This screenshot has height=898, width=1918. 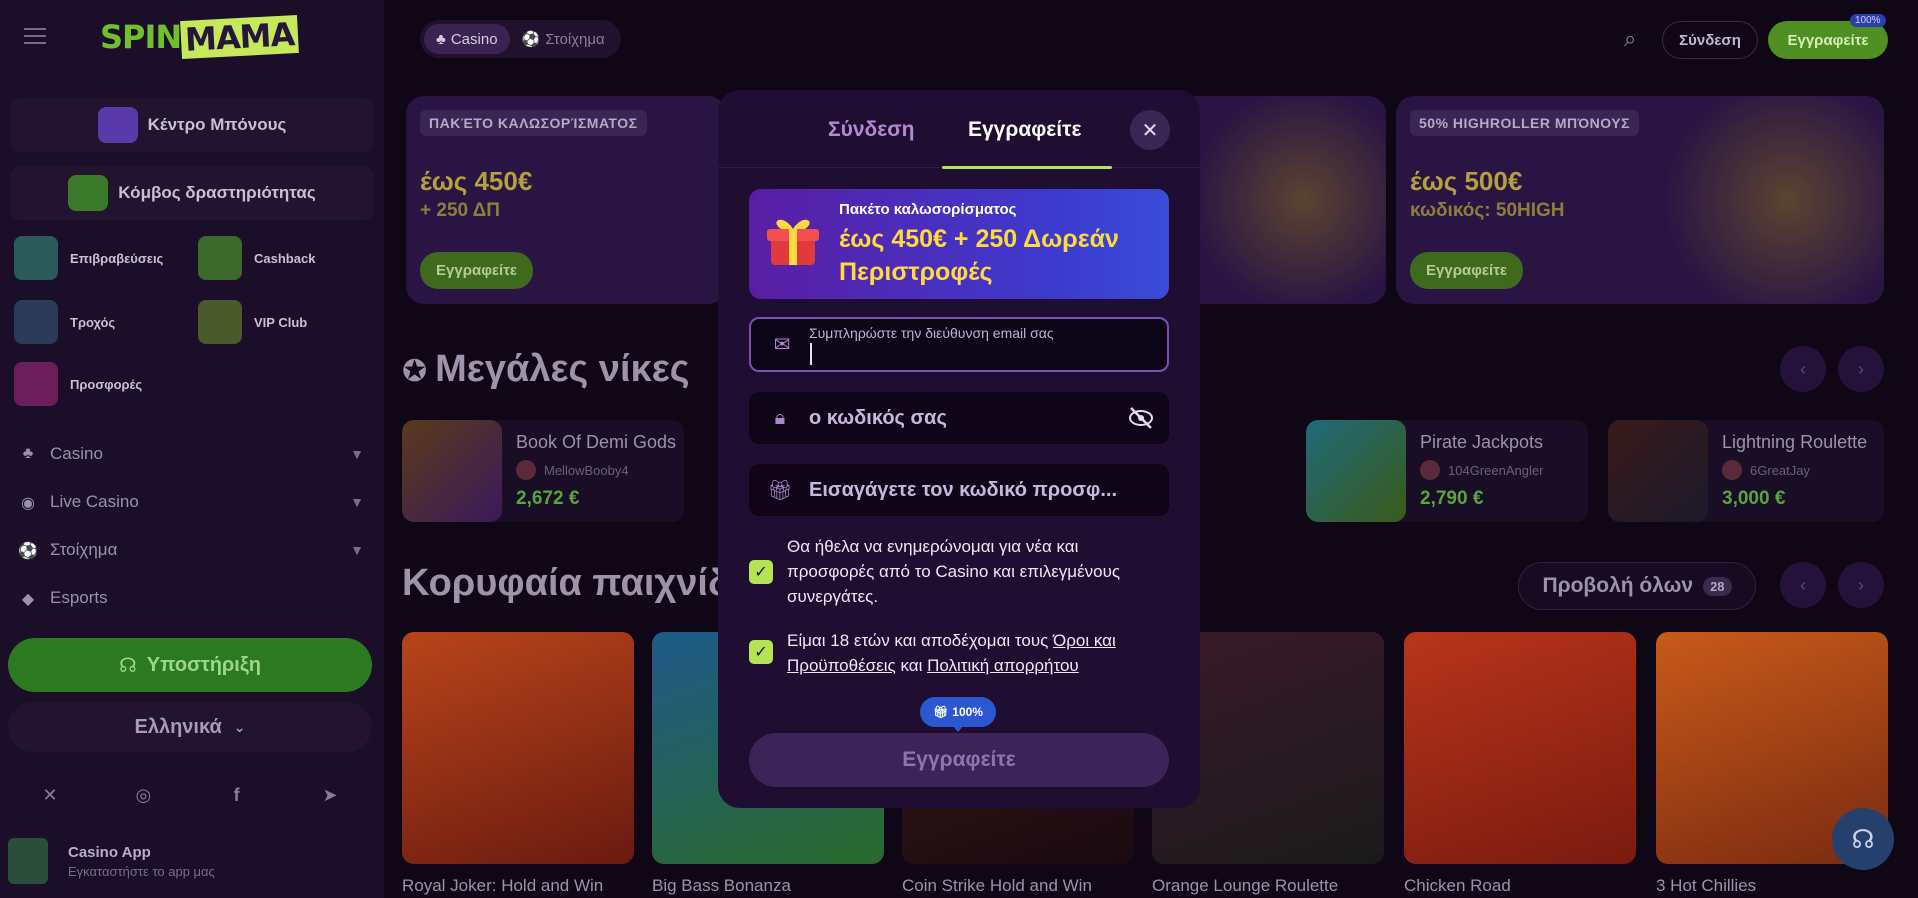 What do you see at coordinates (190, 861) in the screenshot?
I see `casino-app-link: Casino App Εγκαταστήστε το app μας` at bounding box center [190, 861].